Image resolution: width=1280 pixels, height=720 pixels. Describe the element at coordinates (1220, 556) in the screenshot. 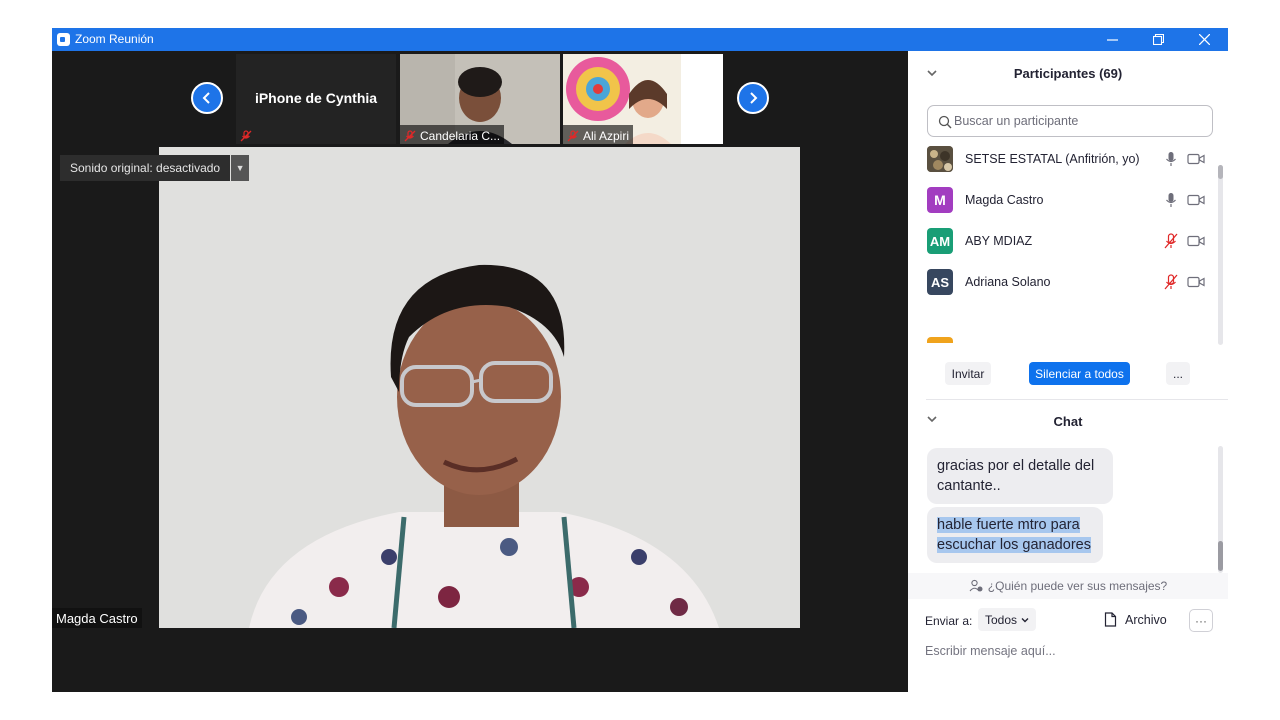

I see `chat-scrollbar-thumb` at that location.